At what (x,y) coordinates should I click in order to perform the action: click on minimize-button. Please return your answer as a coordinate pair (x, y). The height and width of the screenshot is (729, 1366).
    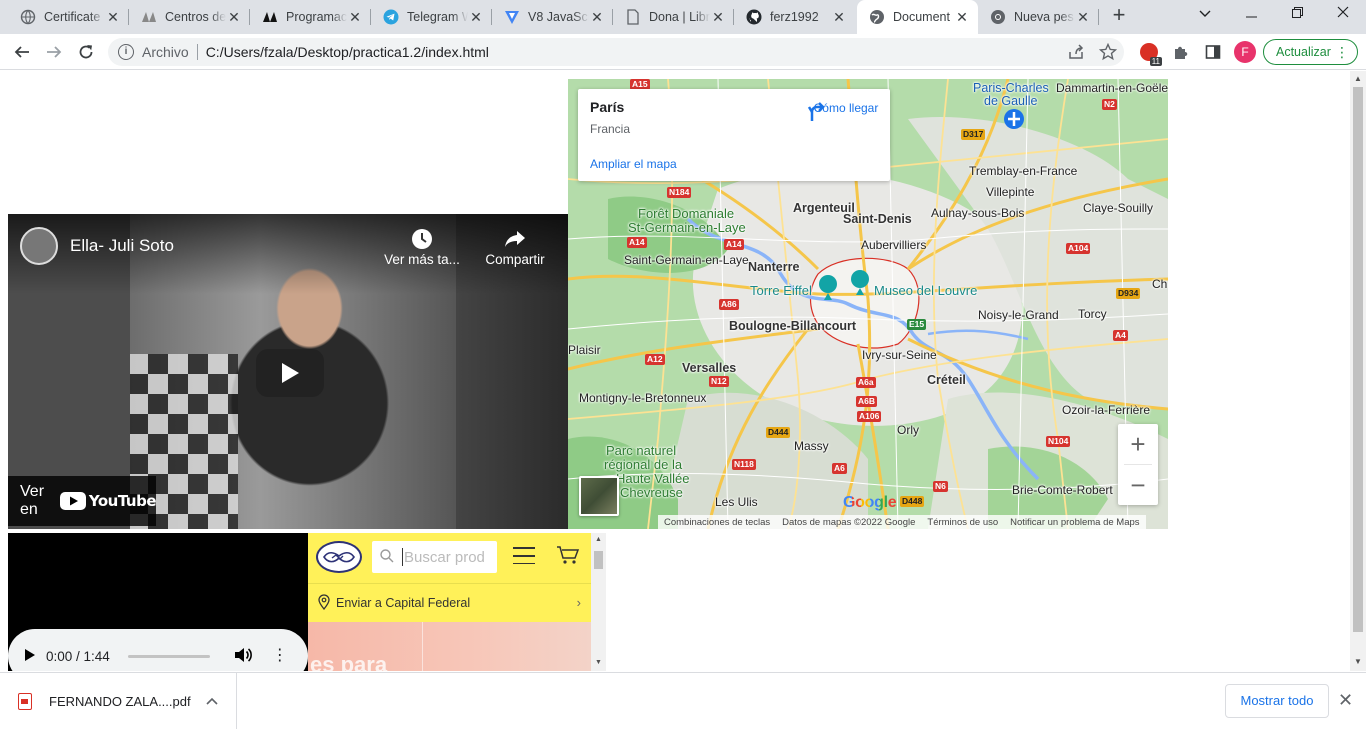
    Looking at the image, I should click on (1251, 15).